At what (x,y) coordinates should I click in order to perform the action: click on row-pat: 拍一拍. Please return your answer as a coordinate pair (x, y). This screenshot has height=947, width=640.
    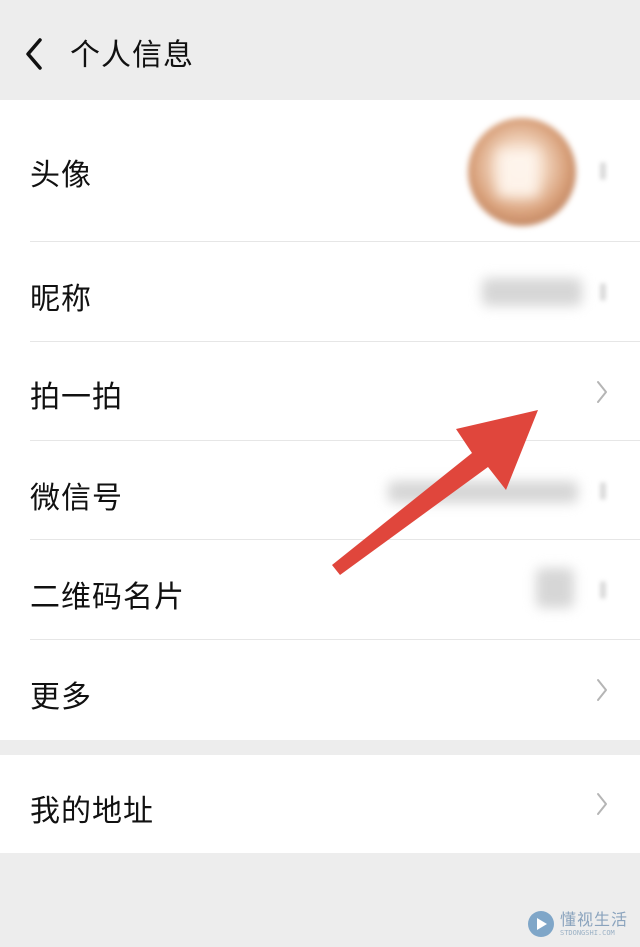
    Looking at the image, I should click on (320, 391).